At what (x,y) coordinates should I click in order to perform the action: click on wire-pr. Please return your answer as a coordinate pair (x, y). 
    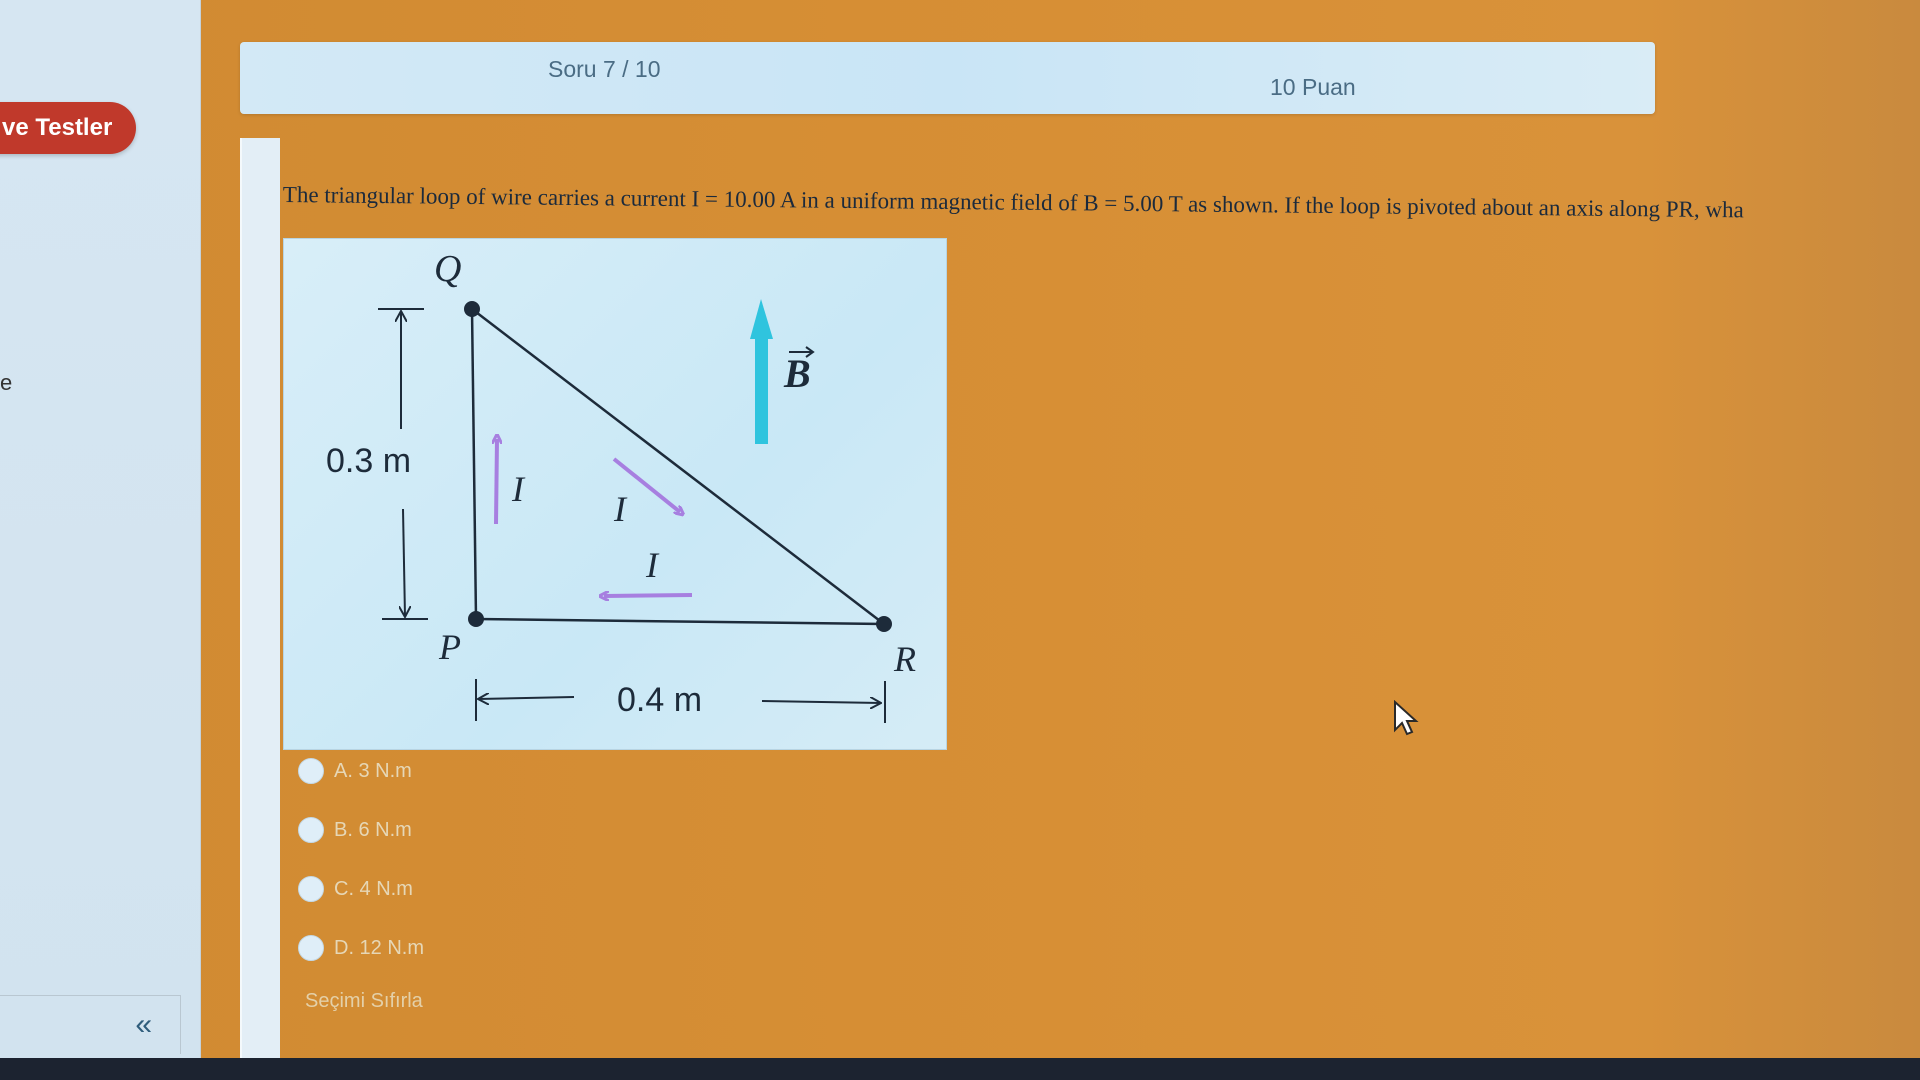
    Looking at the image, I should click on (680, 621).